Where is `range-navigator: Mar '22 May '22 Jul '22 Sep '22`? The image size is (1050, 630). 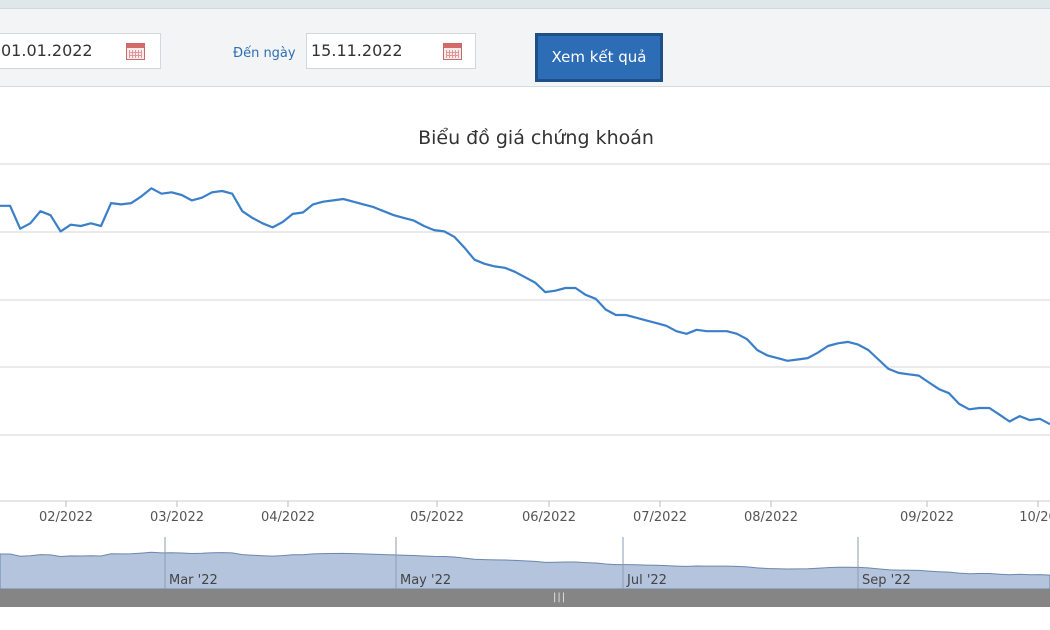 range-navigator: Mar '22 May '22 Jul '22 Sep '22 is located at coordinates (525, 563).